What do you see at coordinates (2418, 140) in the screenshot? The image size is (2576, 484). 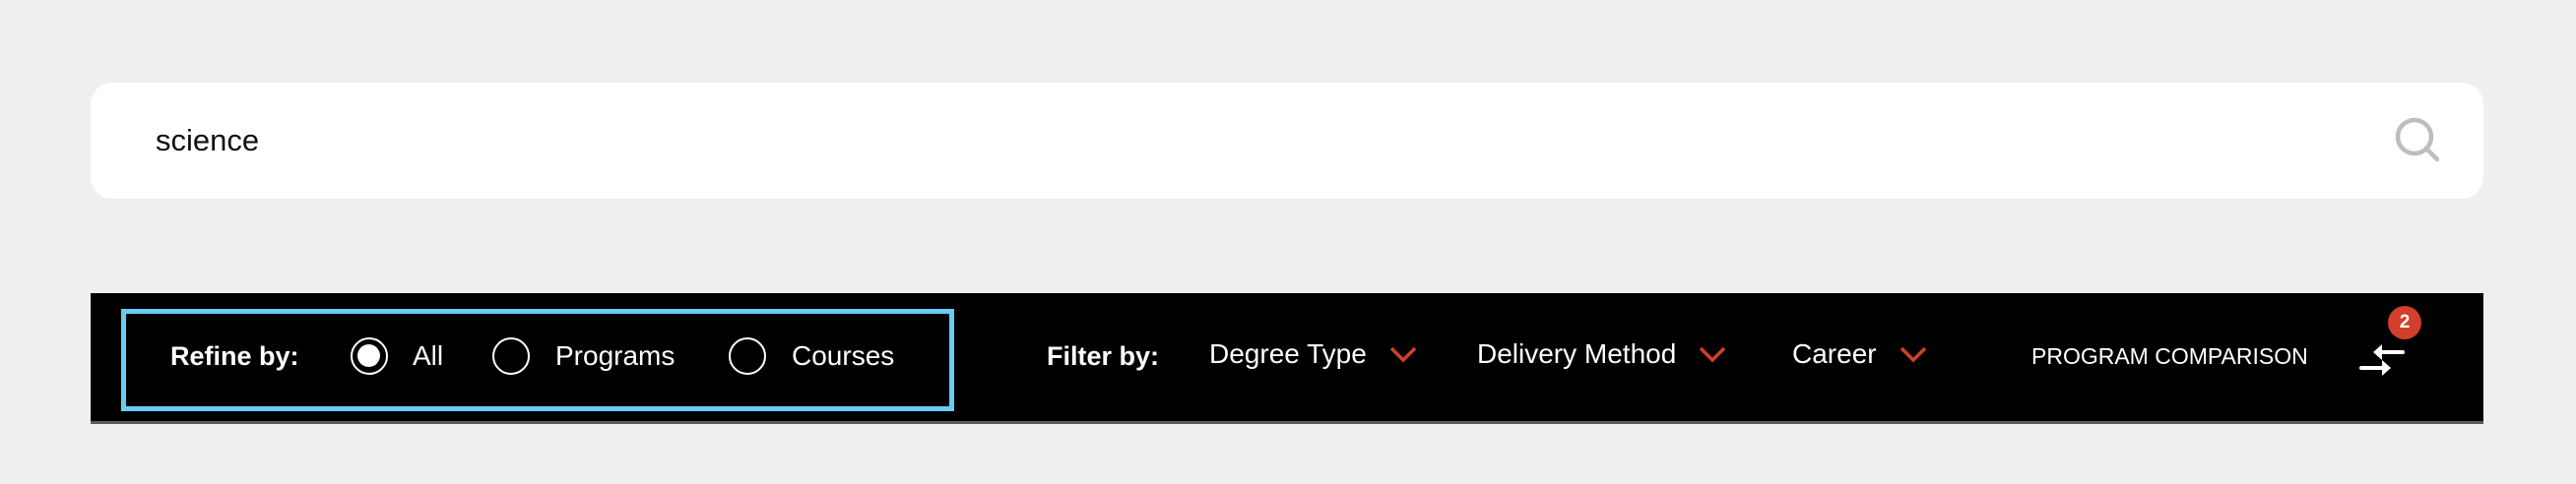 I see `search-icon` at bounding box center [2418, 140].